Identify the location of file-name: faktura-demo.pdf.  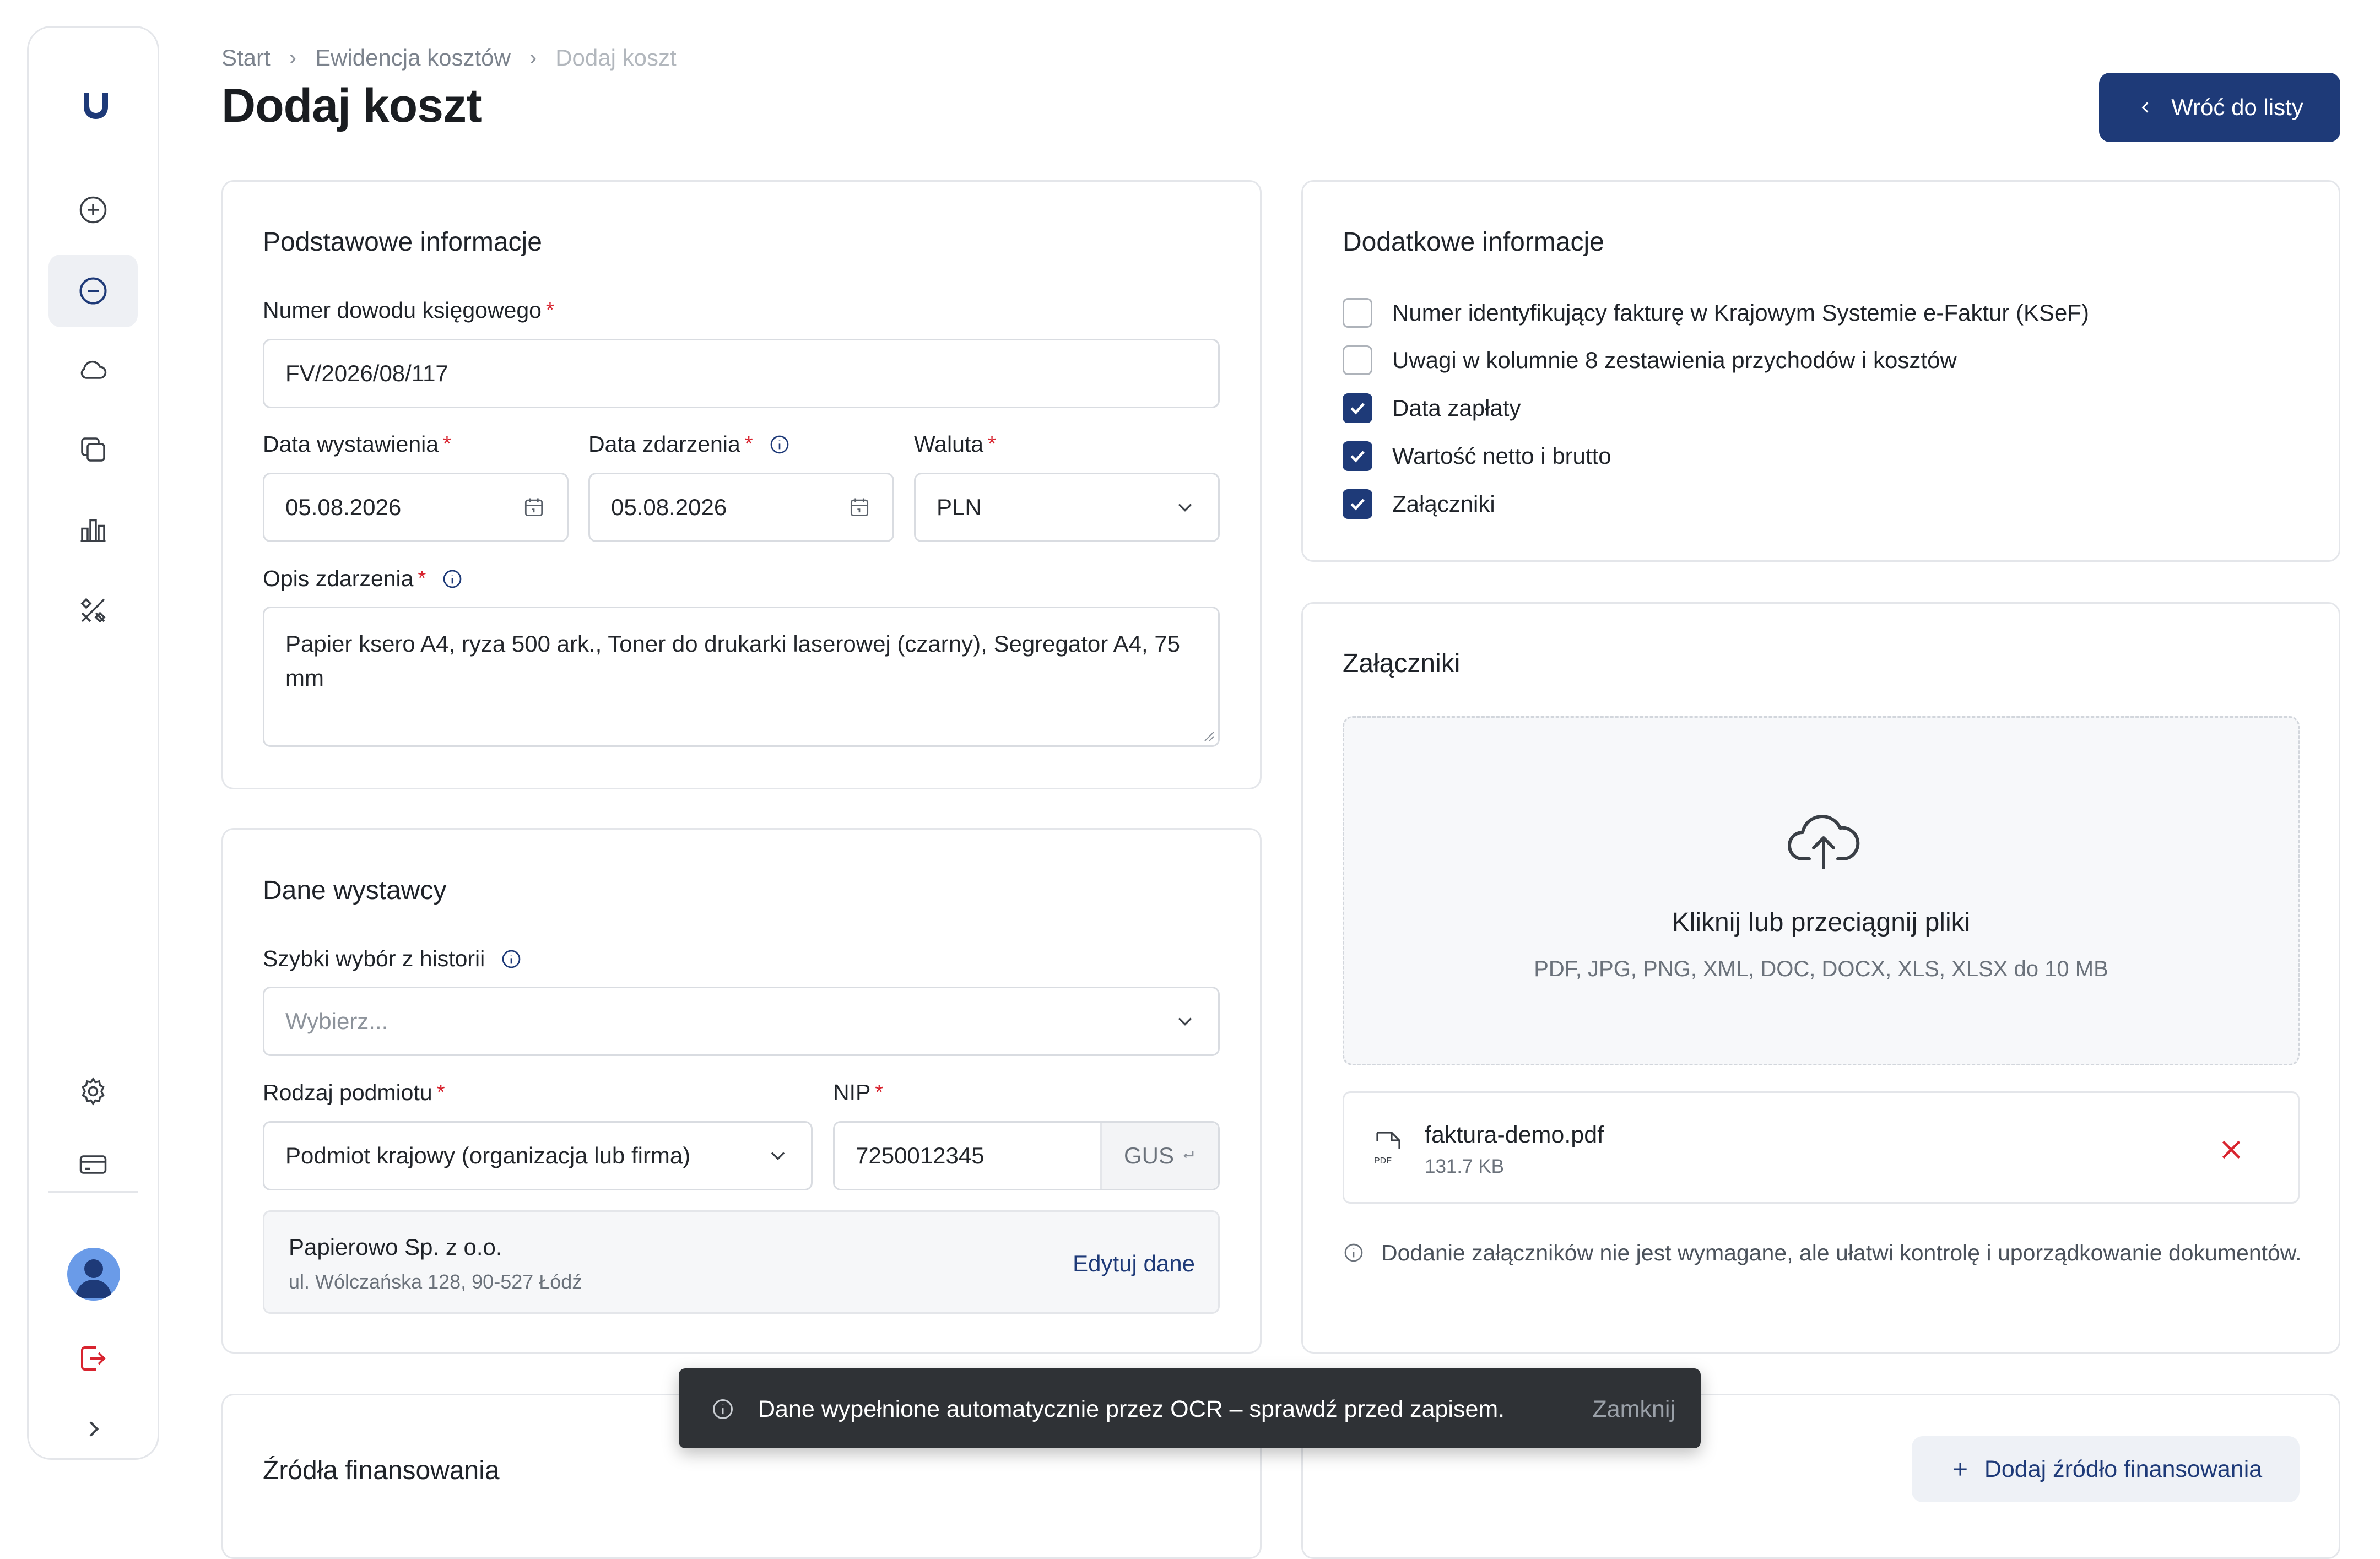
(1514, 1135).